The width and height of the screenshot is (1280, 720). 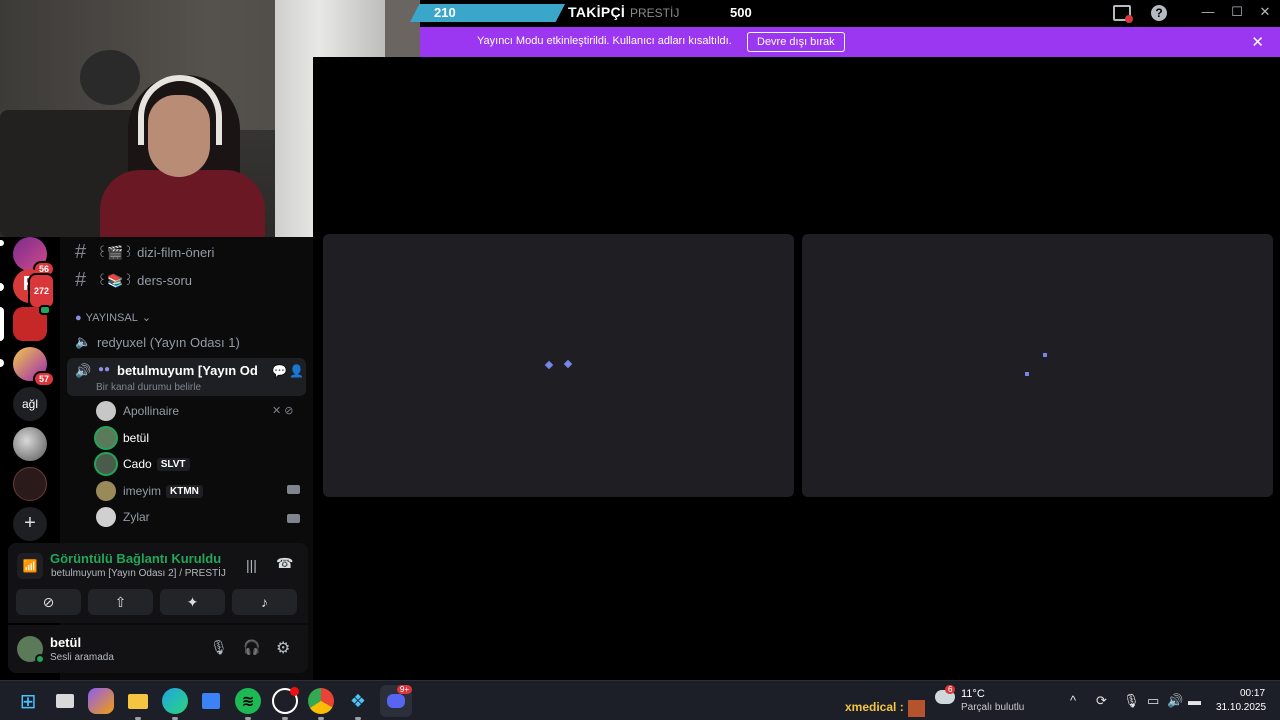 I want to click on screen-share-button: ⇧, so click(x=120, y=602).